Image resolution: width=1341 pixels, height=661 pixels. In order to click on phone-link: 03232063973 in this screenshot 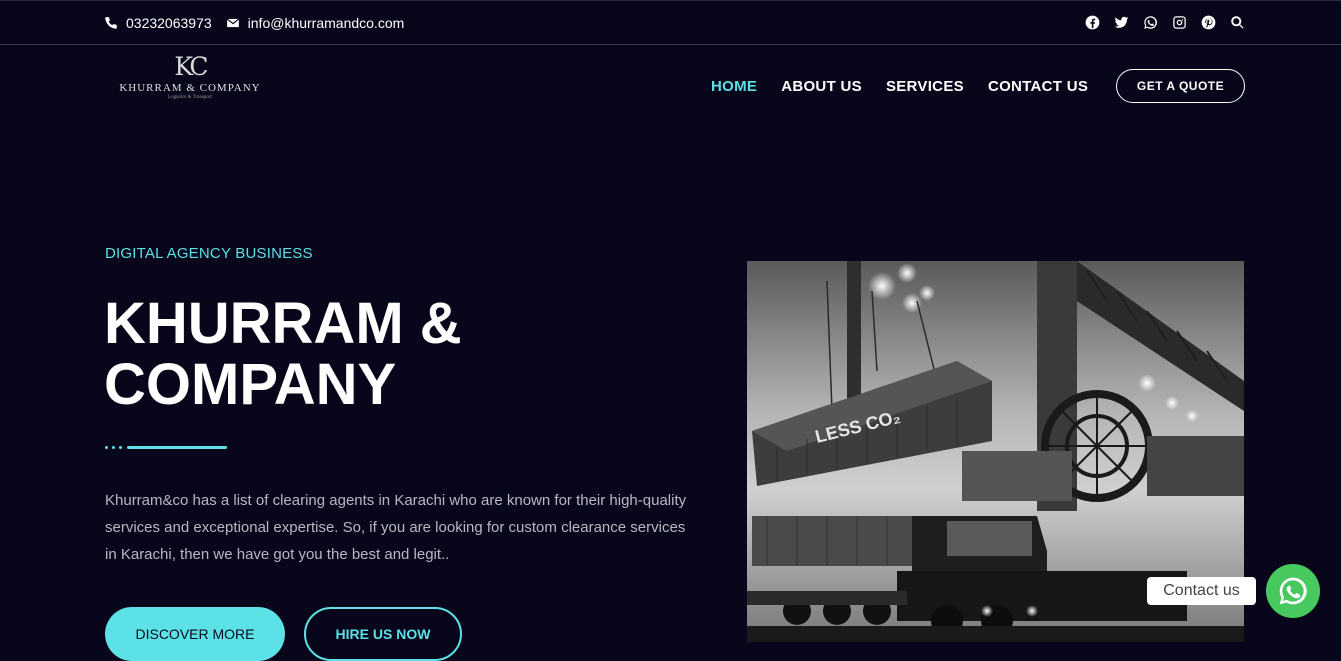, I will do `click(158, 23)`.